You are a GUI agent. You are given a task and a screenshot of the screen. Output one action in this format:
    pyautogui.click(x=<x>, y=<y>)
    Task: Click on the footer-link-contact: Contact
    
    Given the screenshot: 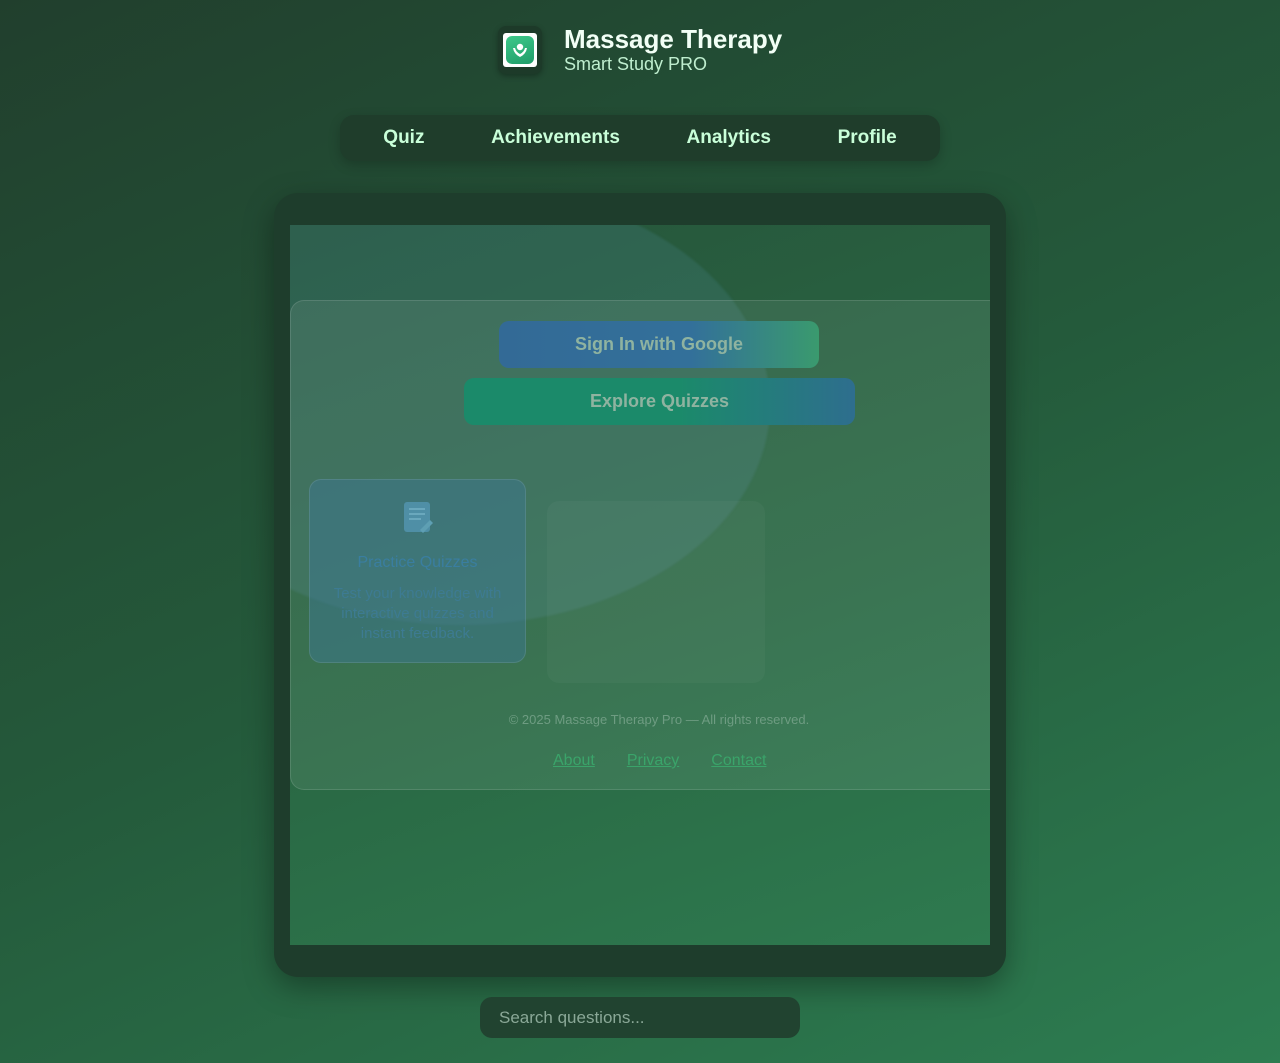 What is the action you would take?
    pyautogui.click(x=738, y=761)
    